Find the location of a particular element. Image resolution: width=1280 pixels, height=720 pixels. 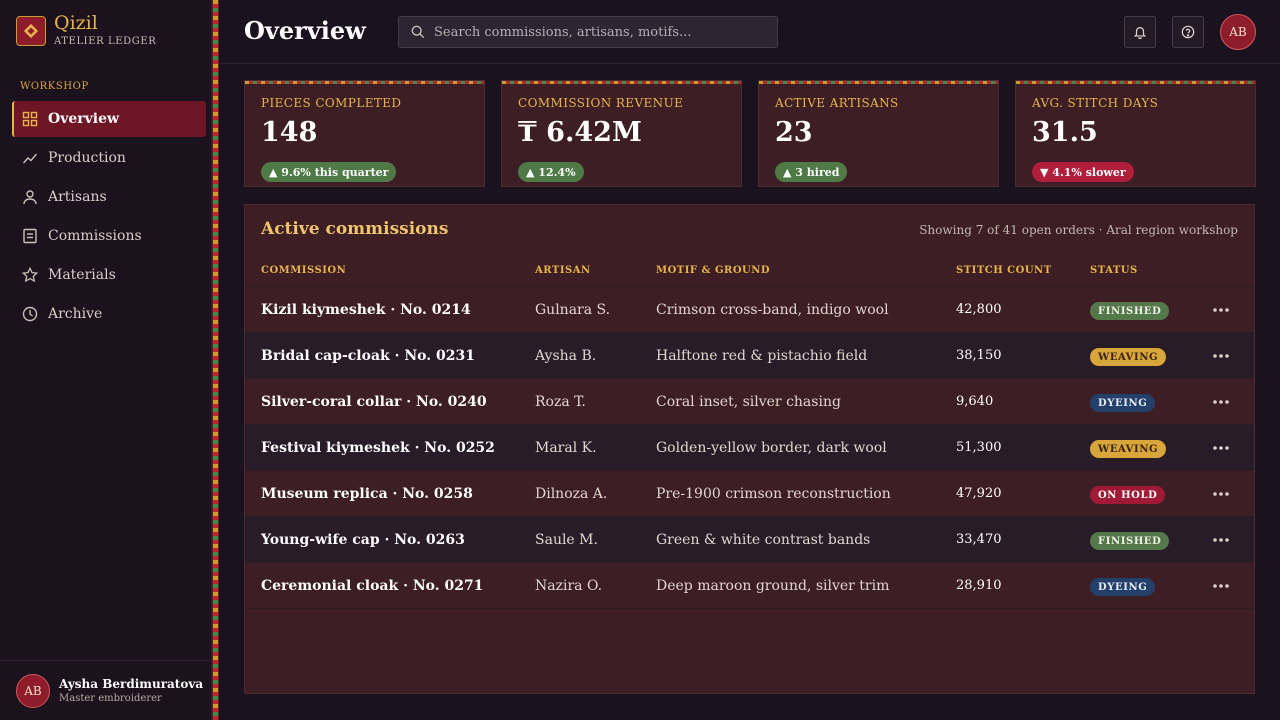

notifications-button is located at coordinates (1140, 32).